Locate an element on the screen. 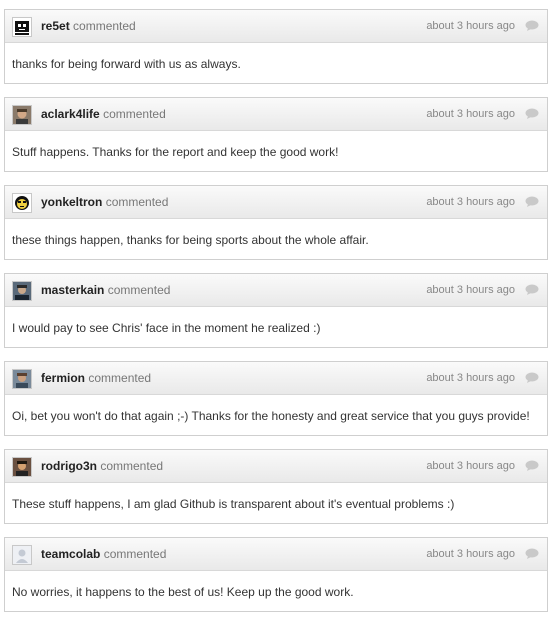  author-link: aclark4life is located at coordinates (70, 114).